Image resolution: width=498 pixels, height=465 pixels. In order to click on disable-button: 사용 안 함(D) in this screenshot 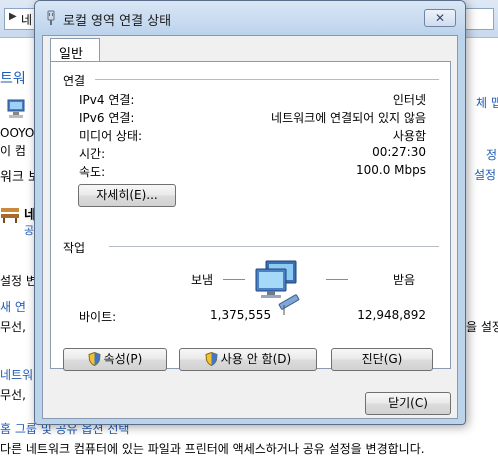, I will do `click(248, 359)`.